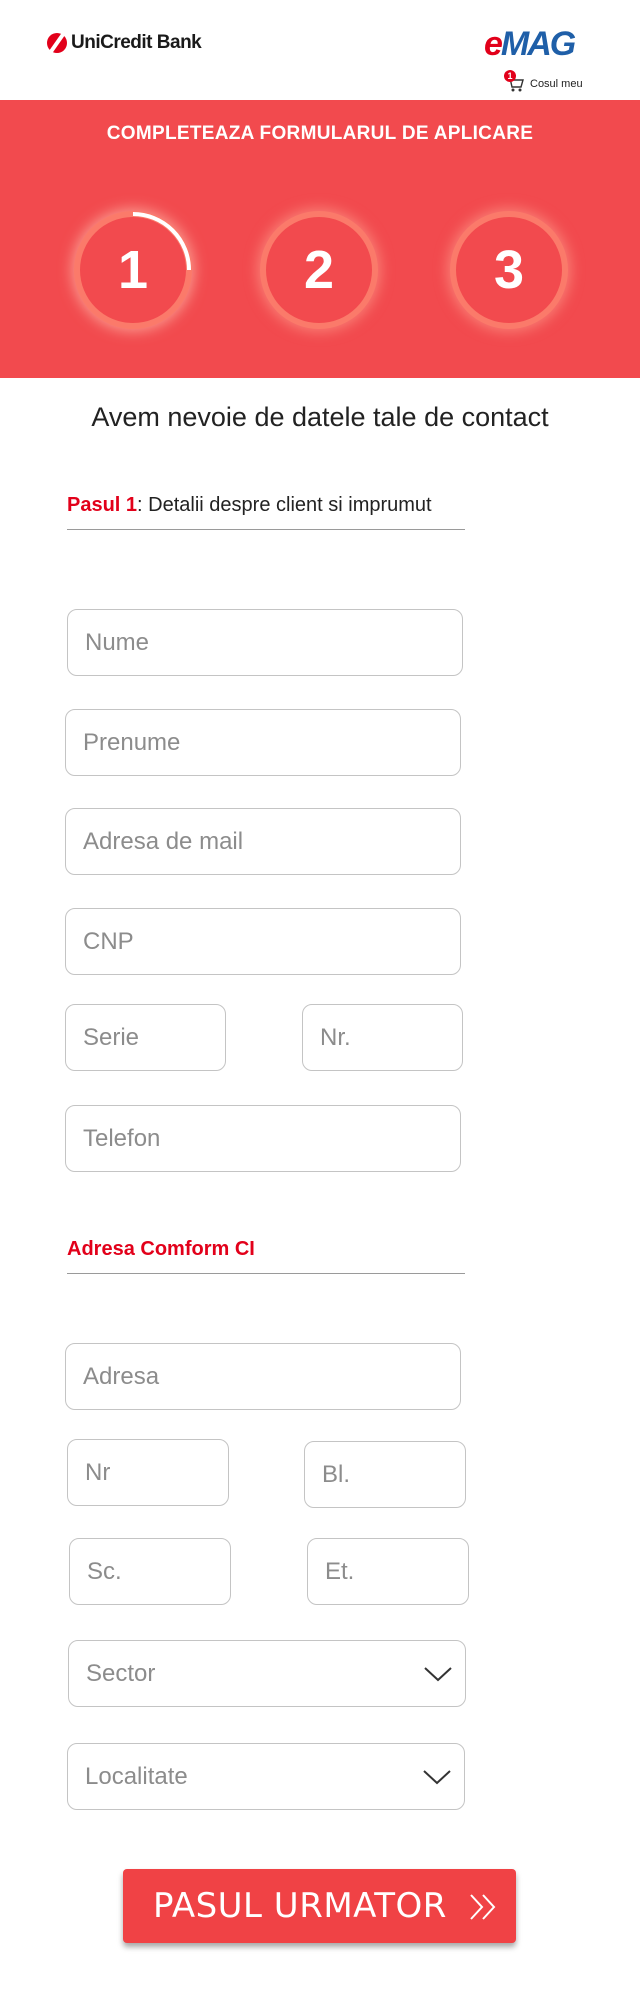 The image size is (640, 2000). I want to click on sc-input, so click(150, 1571).